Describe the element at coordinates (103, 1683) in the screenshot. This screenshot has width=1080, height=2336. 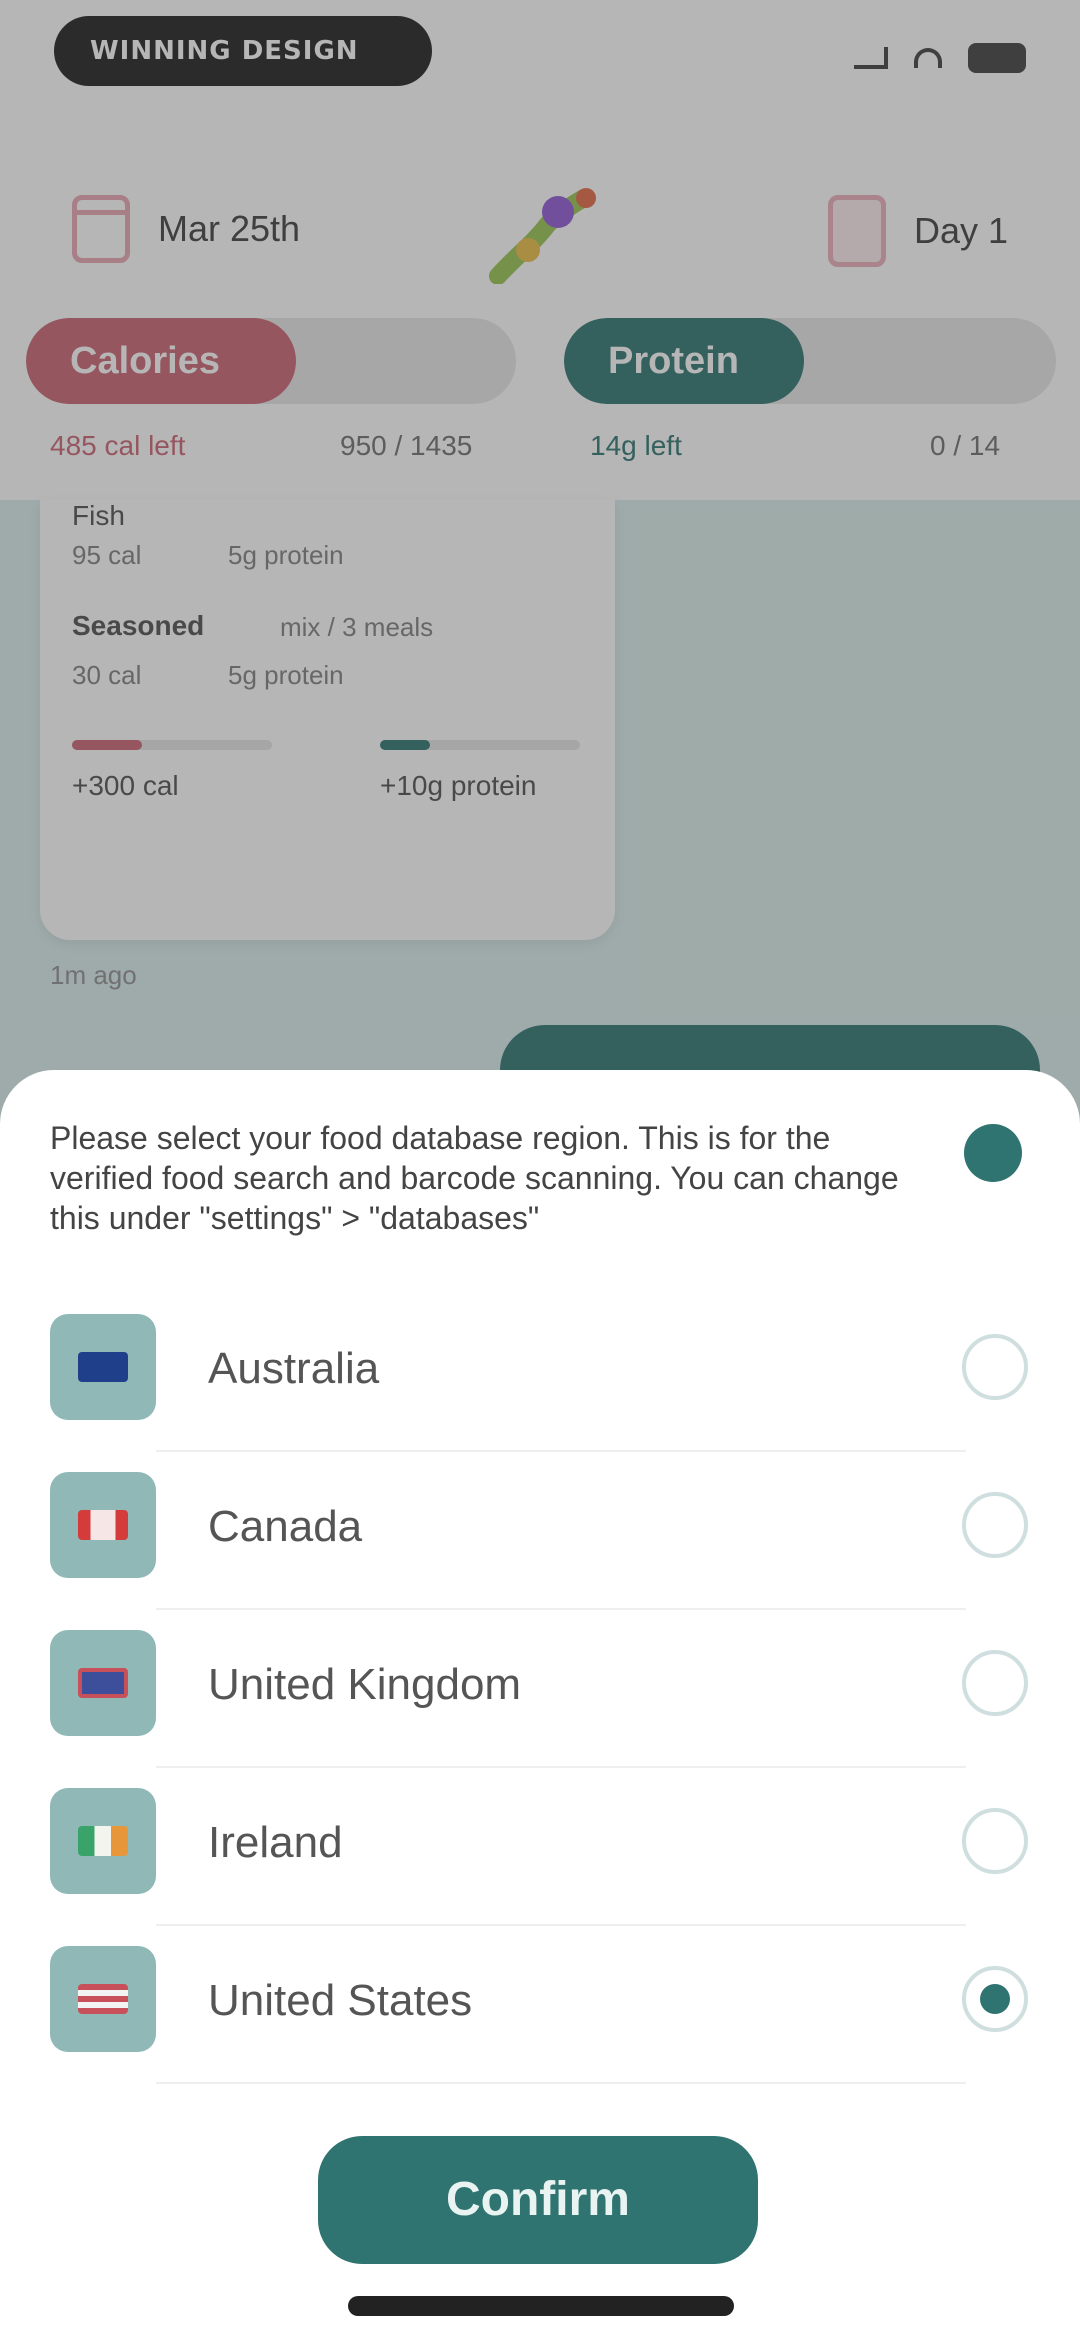
I see `united-kingdom-flag-icon` at that location.